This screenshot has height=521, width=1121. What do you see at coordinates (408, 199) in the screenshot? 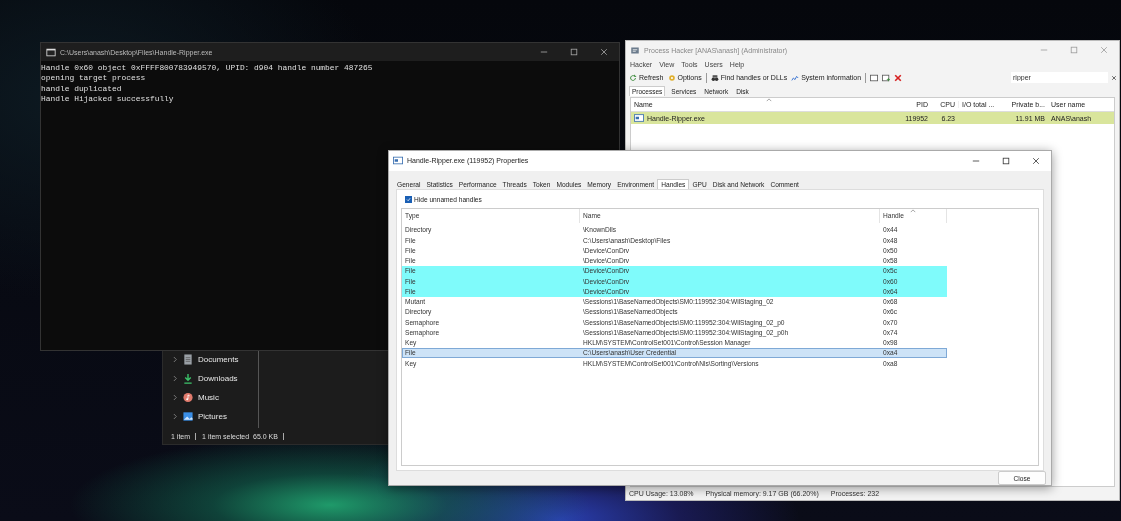
I see `checkbox` at bounding box center [408, 199].